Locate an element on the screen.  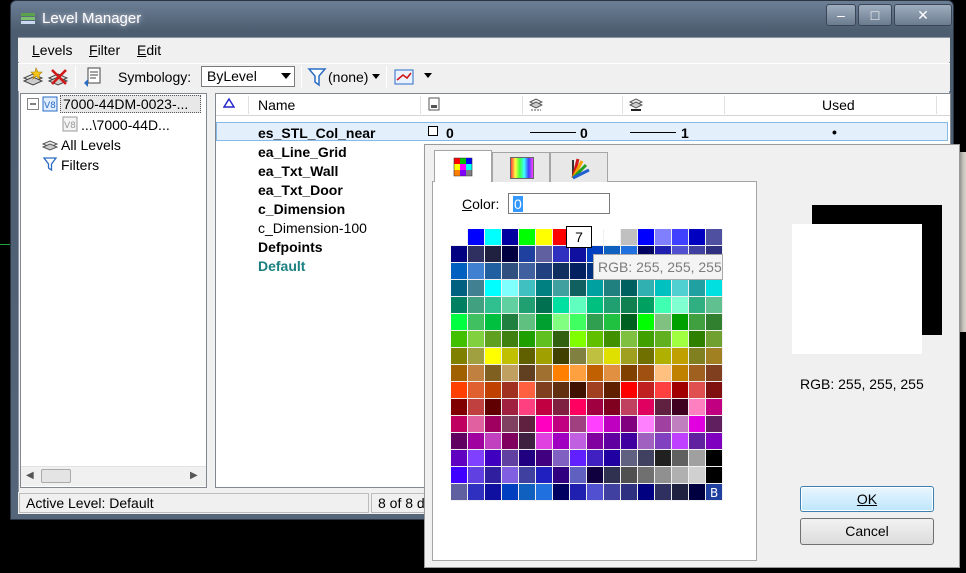
column-header-used: Used is located at coordinates (838, 105).